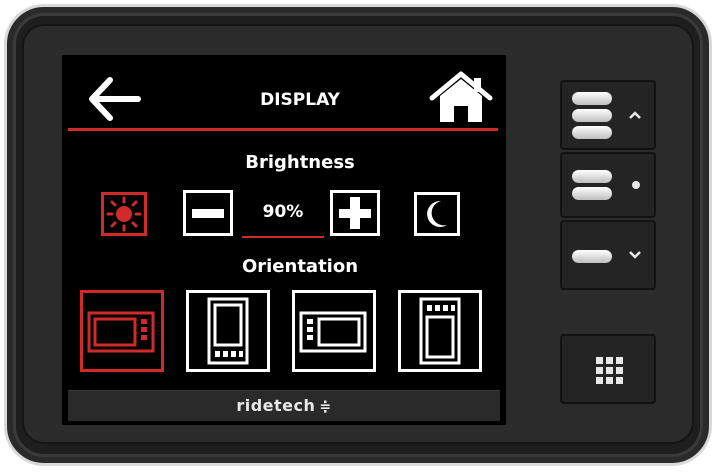 The width and height of the screenshot is (720, 472). What do you see at coordinates (325, 406) in the screenshot?
I see `brand-mark-icon: ≑` at bounding box center [325, 406].